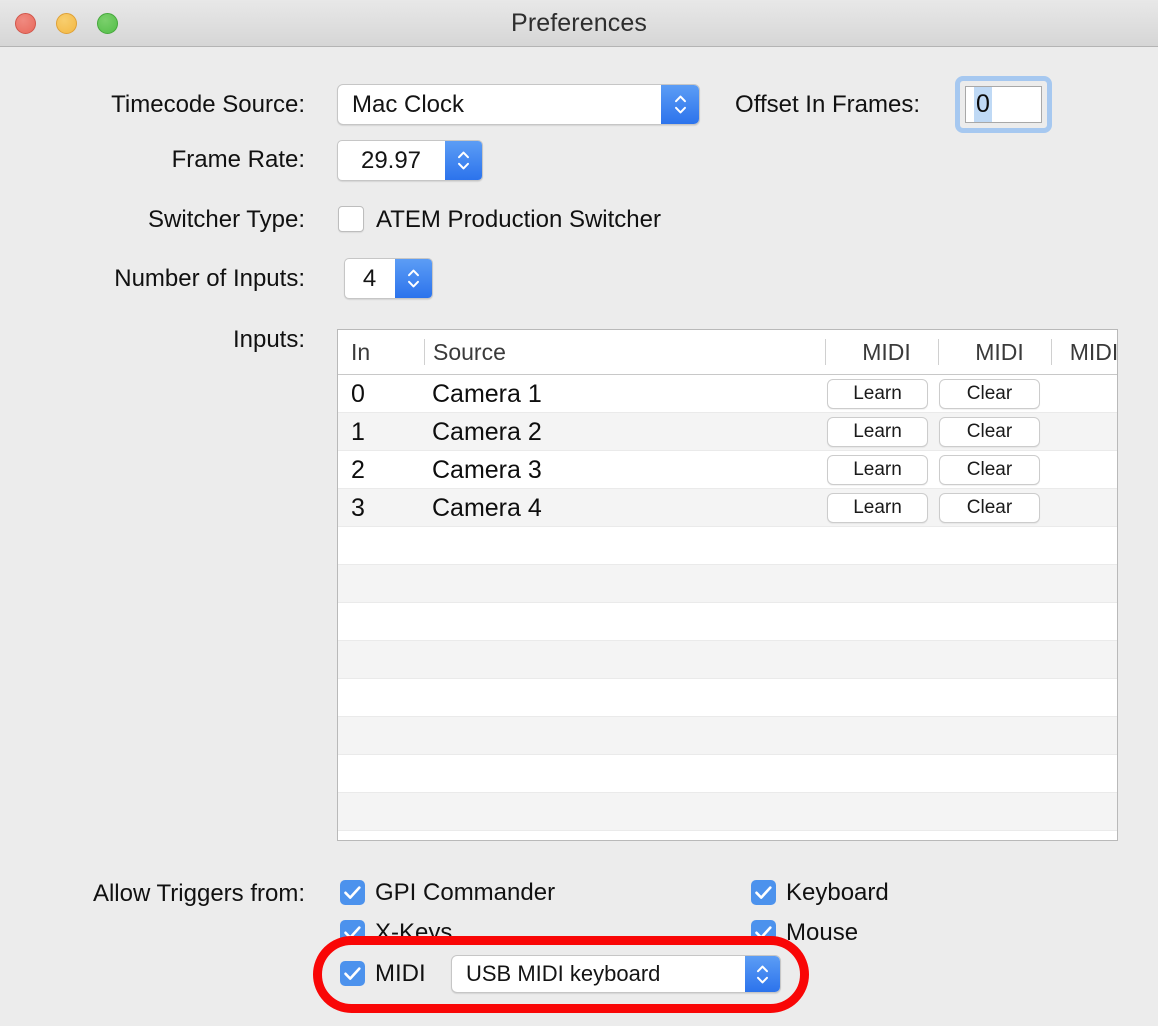 The width and height of the screenshot is (1158, 1026). What do you see at coordinates (198, 893) in the screenshot?
I see `allow-triggers-label: Allow Triggers from:` at bounding box center [198, 893].